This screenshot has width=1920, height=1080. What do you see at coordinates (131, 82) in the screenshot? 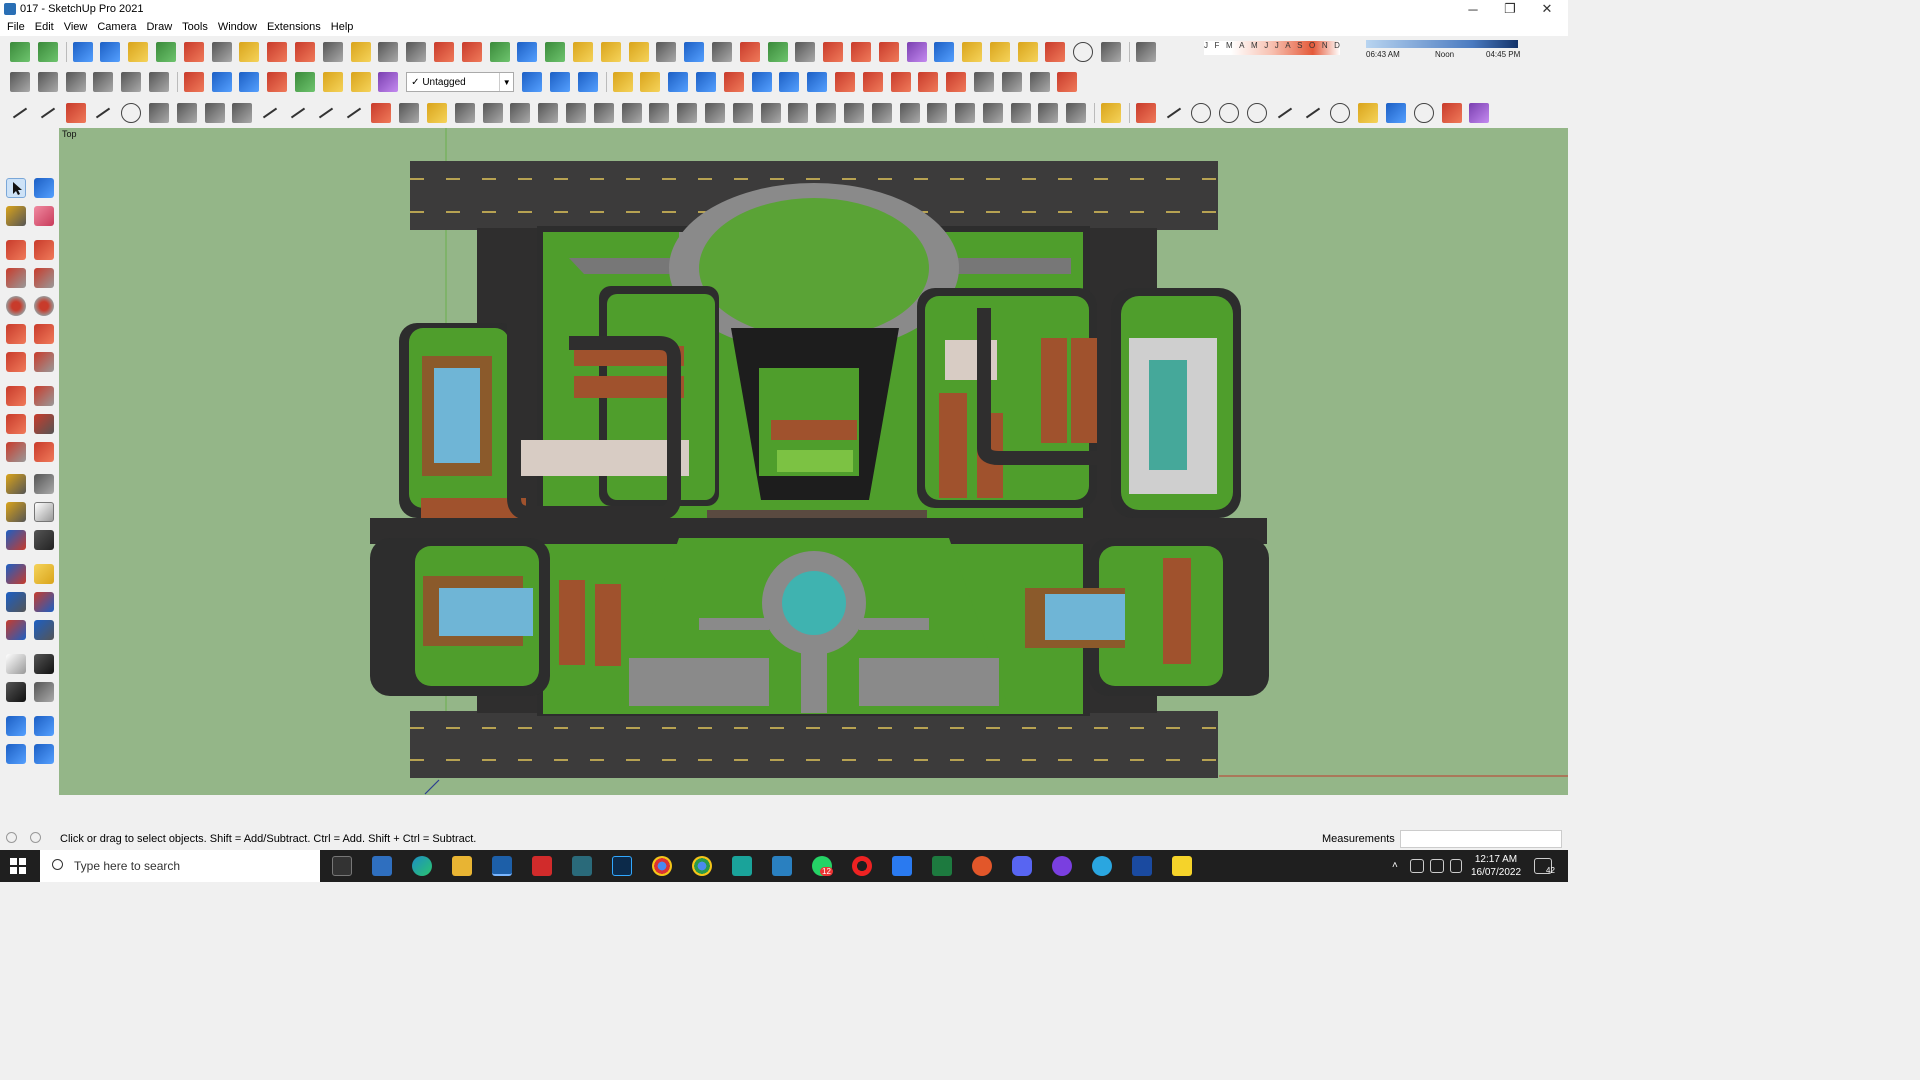
I see `back-view-icon` at bounding box center [131, 82].